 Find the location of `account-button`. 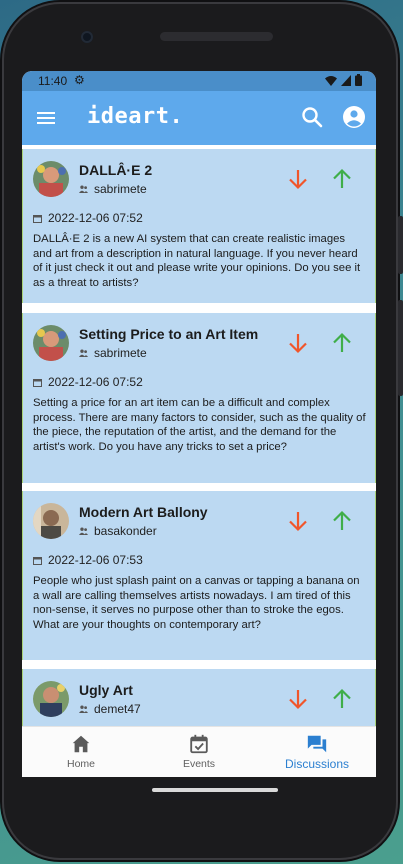

account-button is located at coordinates (354, 117).